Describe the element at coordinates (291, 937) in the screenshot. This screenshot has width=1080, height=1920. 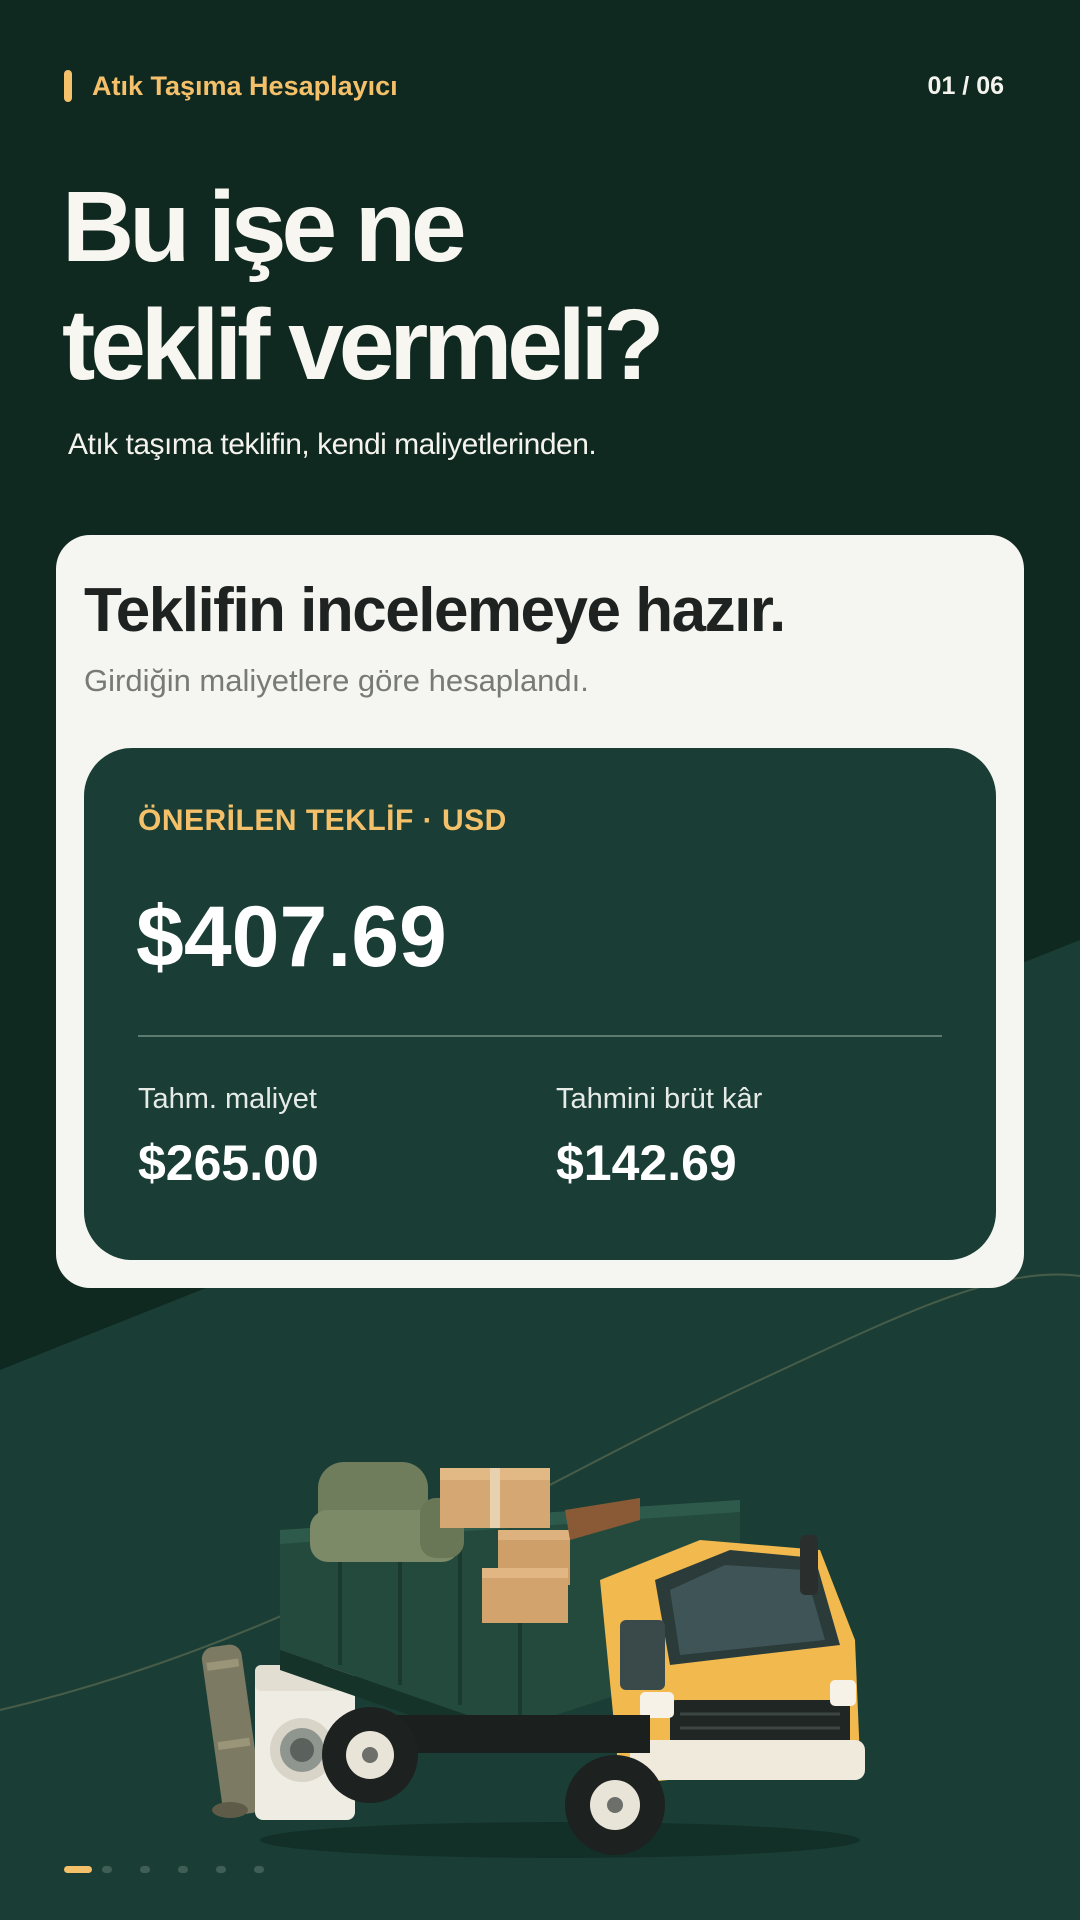
I see `offer-price: $407.69` at that location.